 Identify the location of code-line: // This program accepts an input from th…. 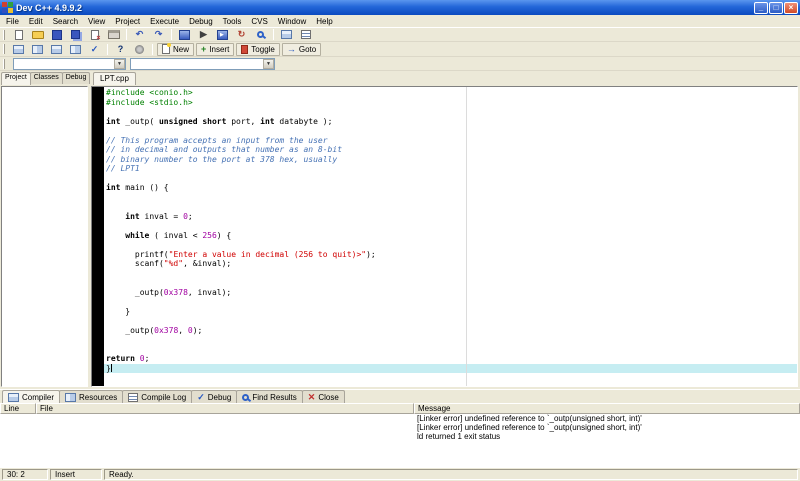
(450, 141).